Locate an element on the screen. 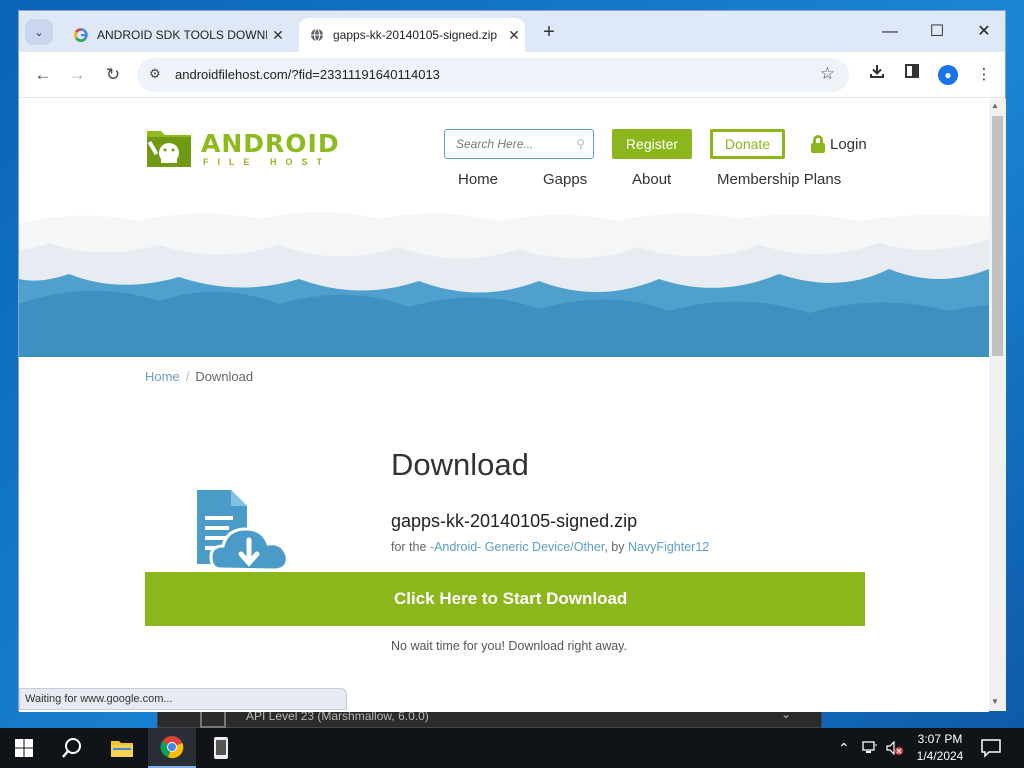  login-link: Login is located at coordinates (839, 144).